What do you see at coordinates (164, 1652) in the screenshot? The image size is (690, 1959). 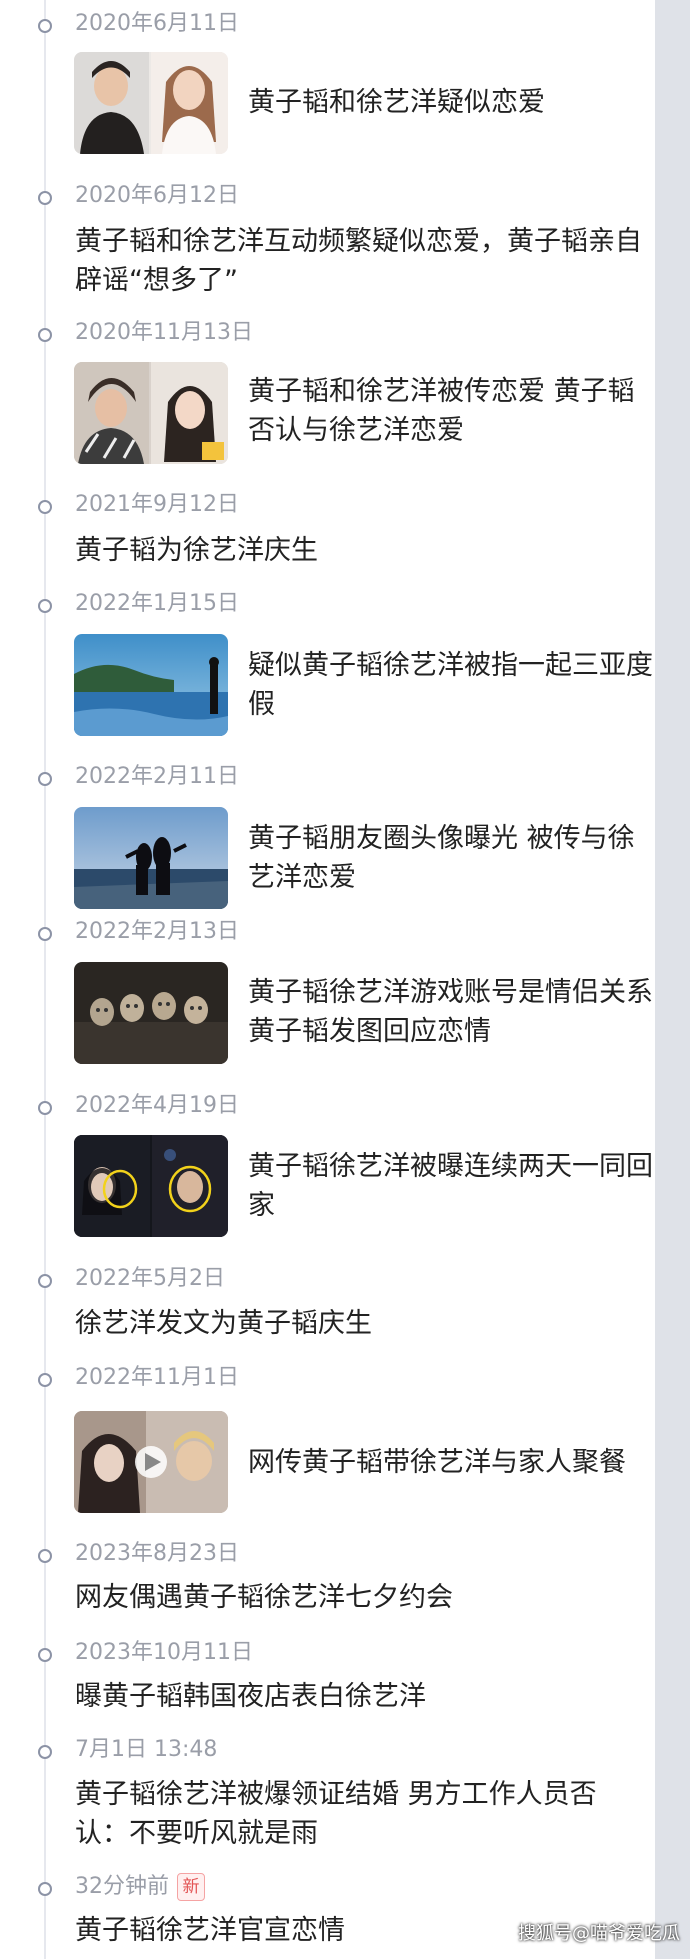 I see `entry-date: 2023年10月11日` at bounding box center [164, 1652].